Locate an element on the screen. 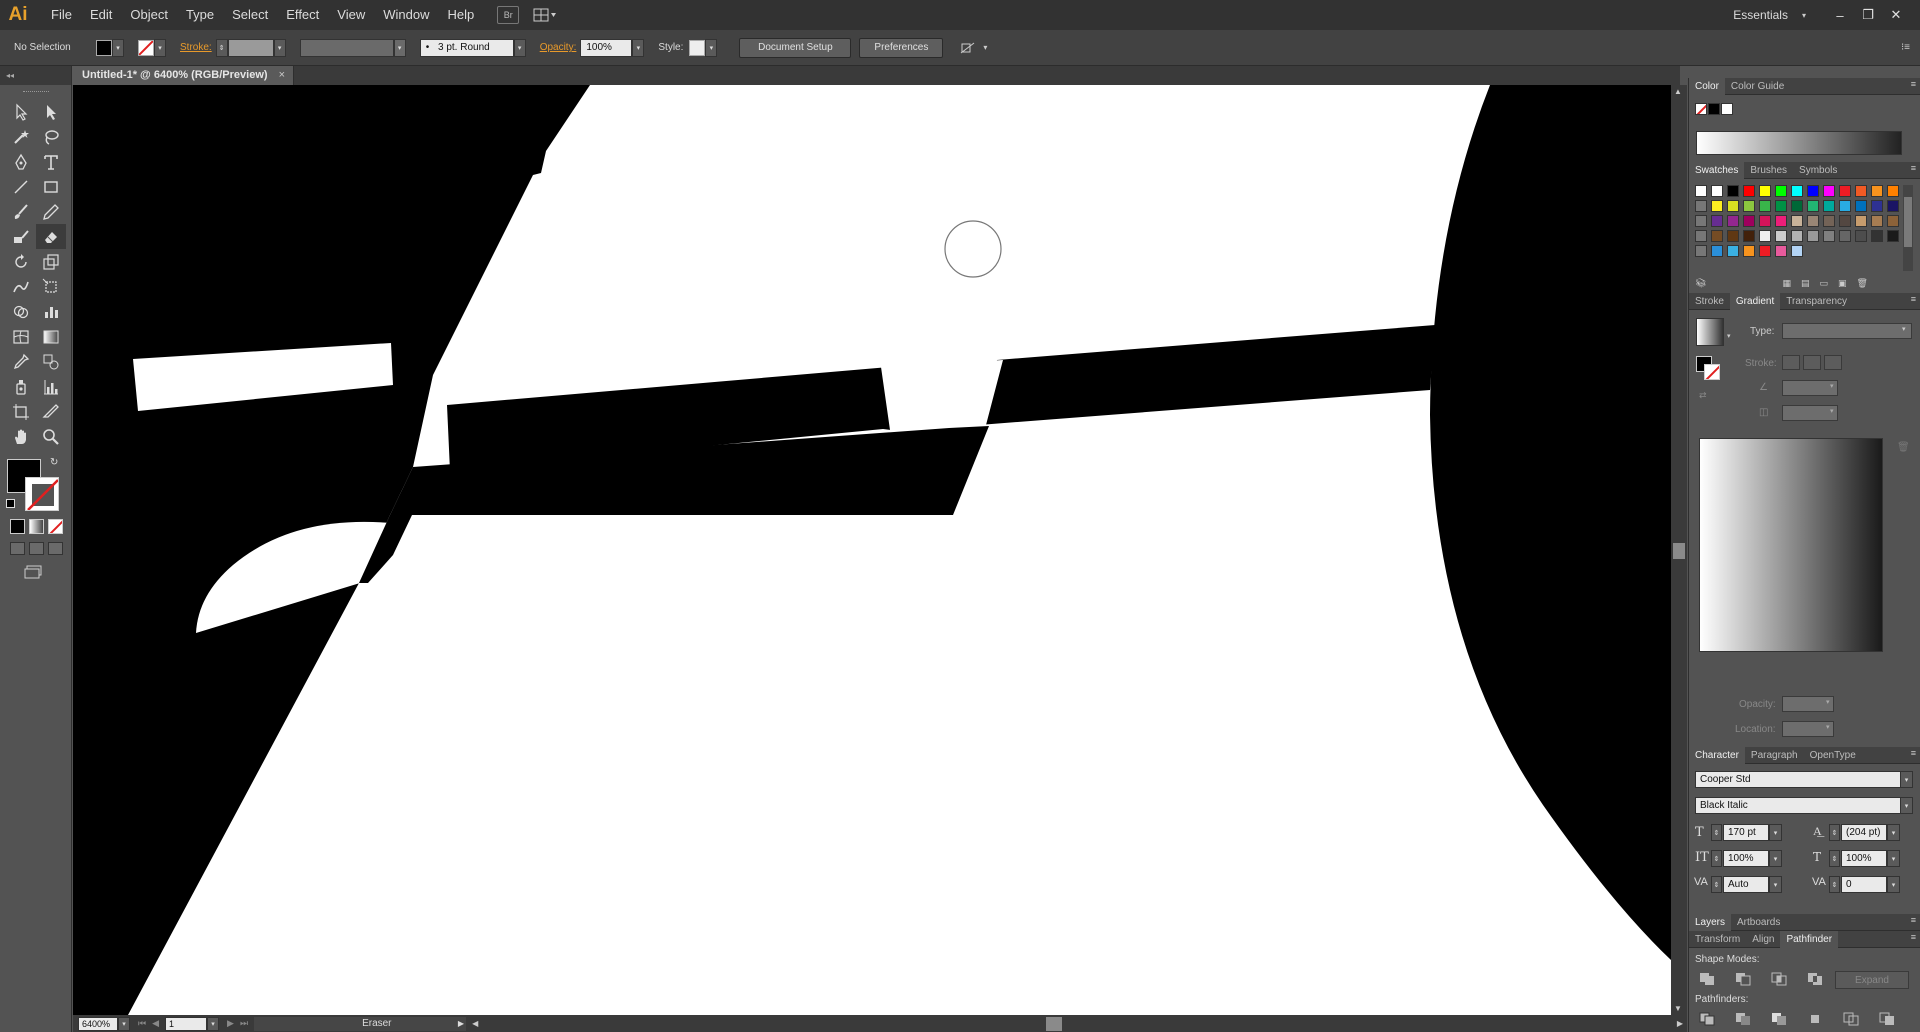 The width and height of the screenshot is (1920, 1032). artboard-dropdown: ▾ is located at coordinates (213, 1023).